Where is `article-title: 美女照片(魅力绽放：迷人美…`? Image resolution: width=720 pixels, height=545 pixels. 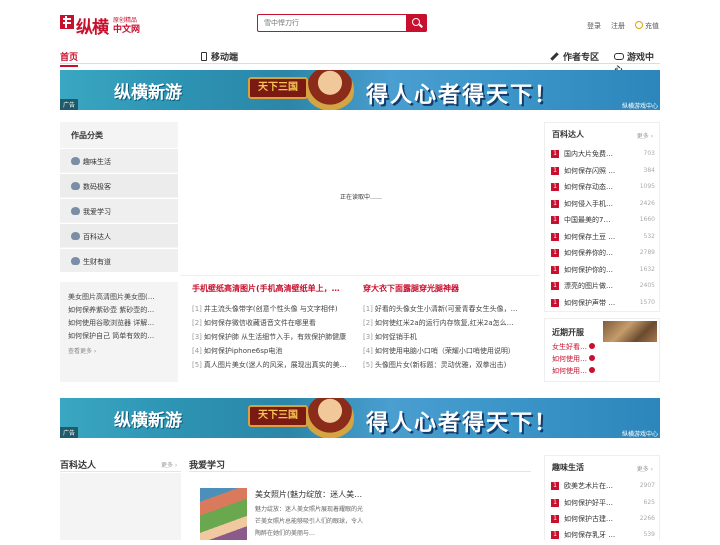 article-title: 美女照片(魅力绽放：迷人美… is located at coordinates (308, 494).